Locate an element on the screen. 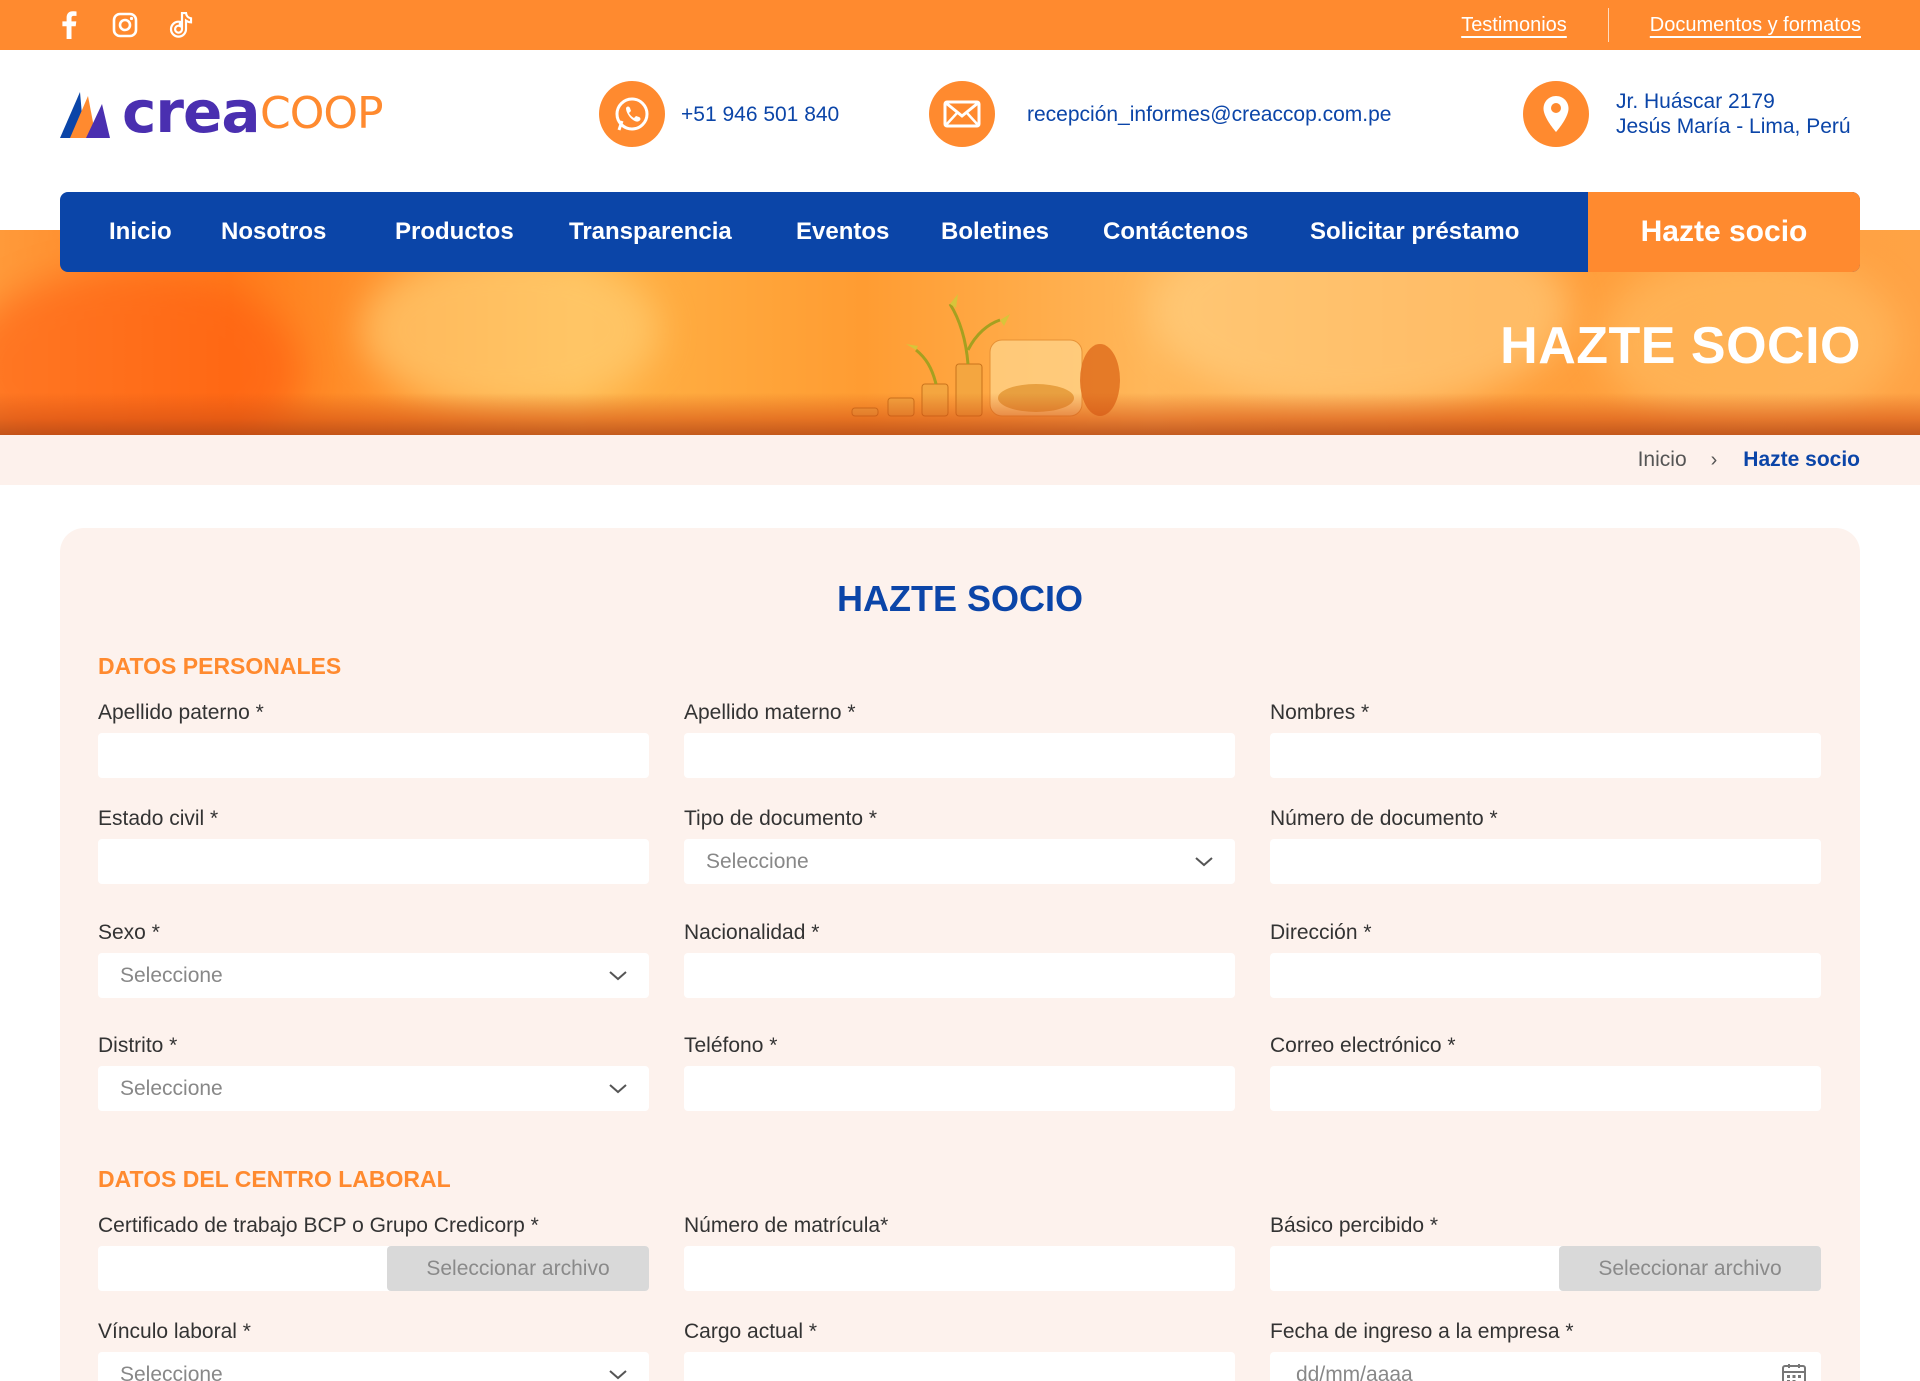  nav-item-solicitar-prestamo: Solicitar préstamo is located at coordinates (1414, 232).